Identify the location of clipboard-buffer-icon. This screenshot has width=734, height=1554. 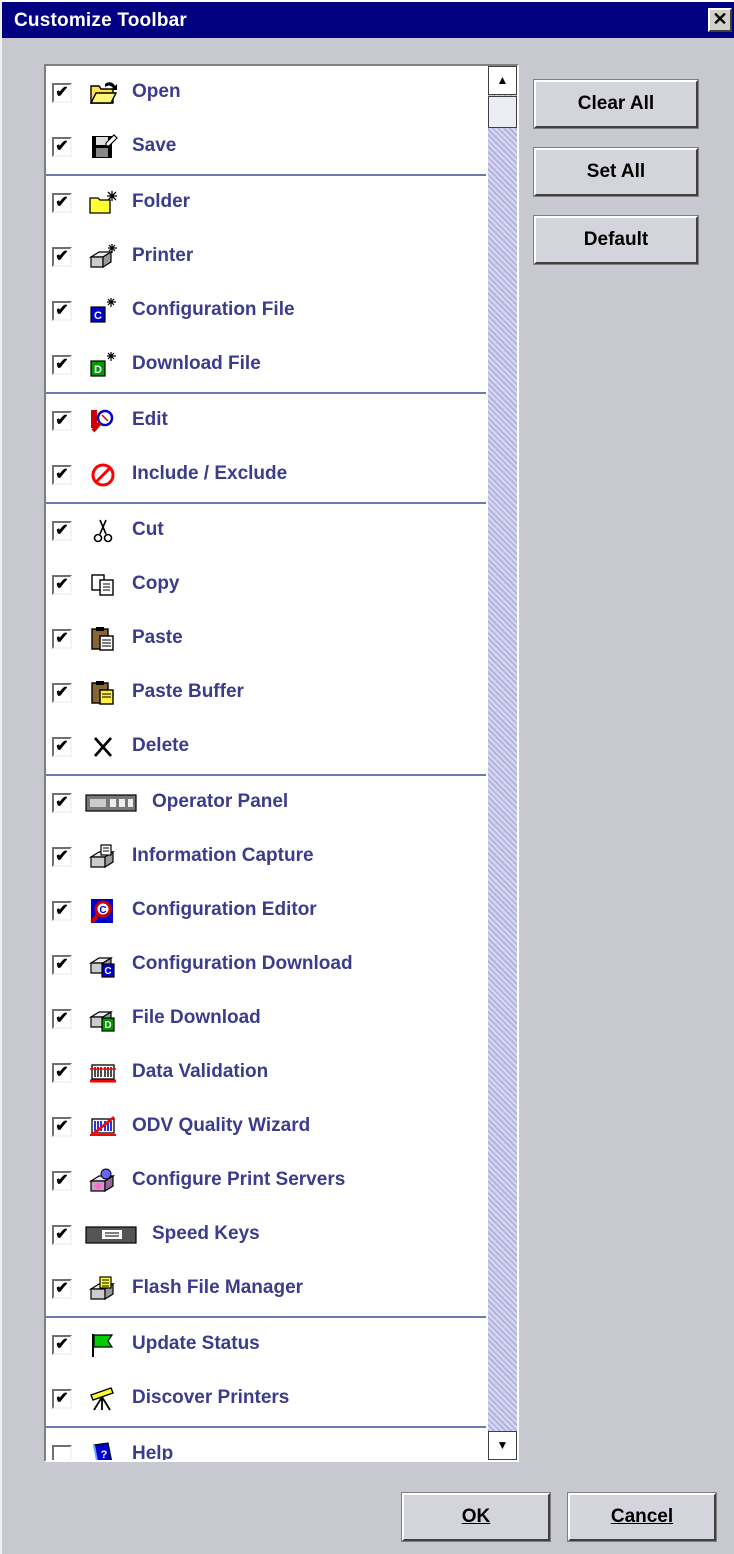
(103, 693).